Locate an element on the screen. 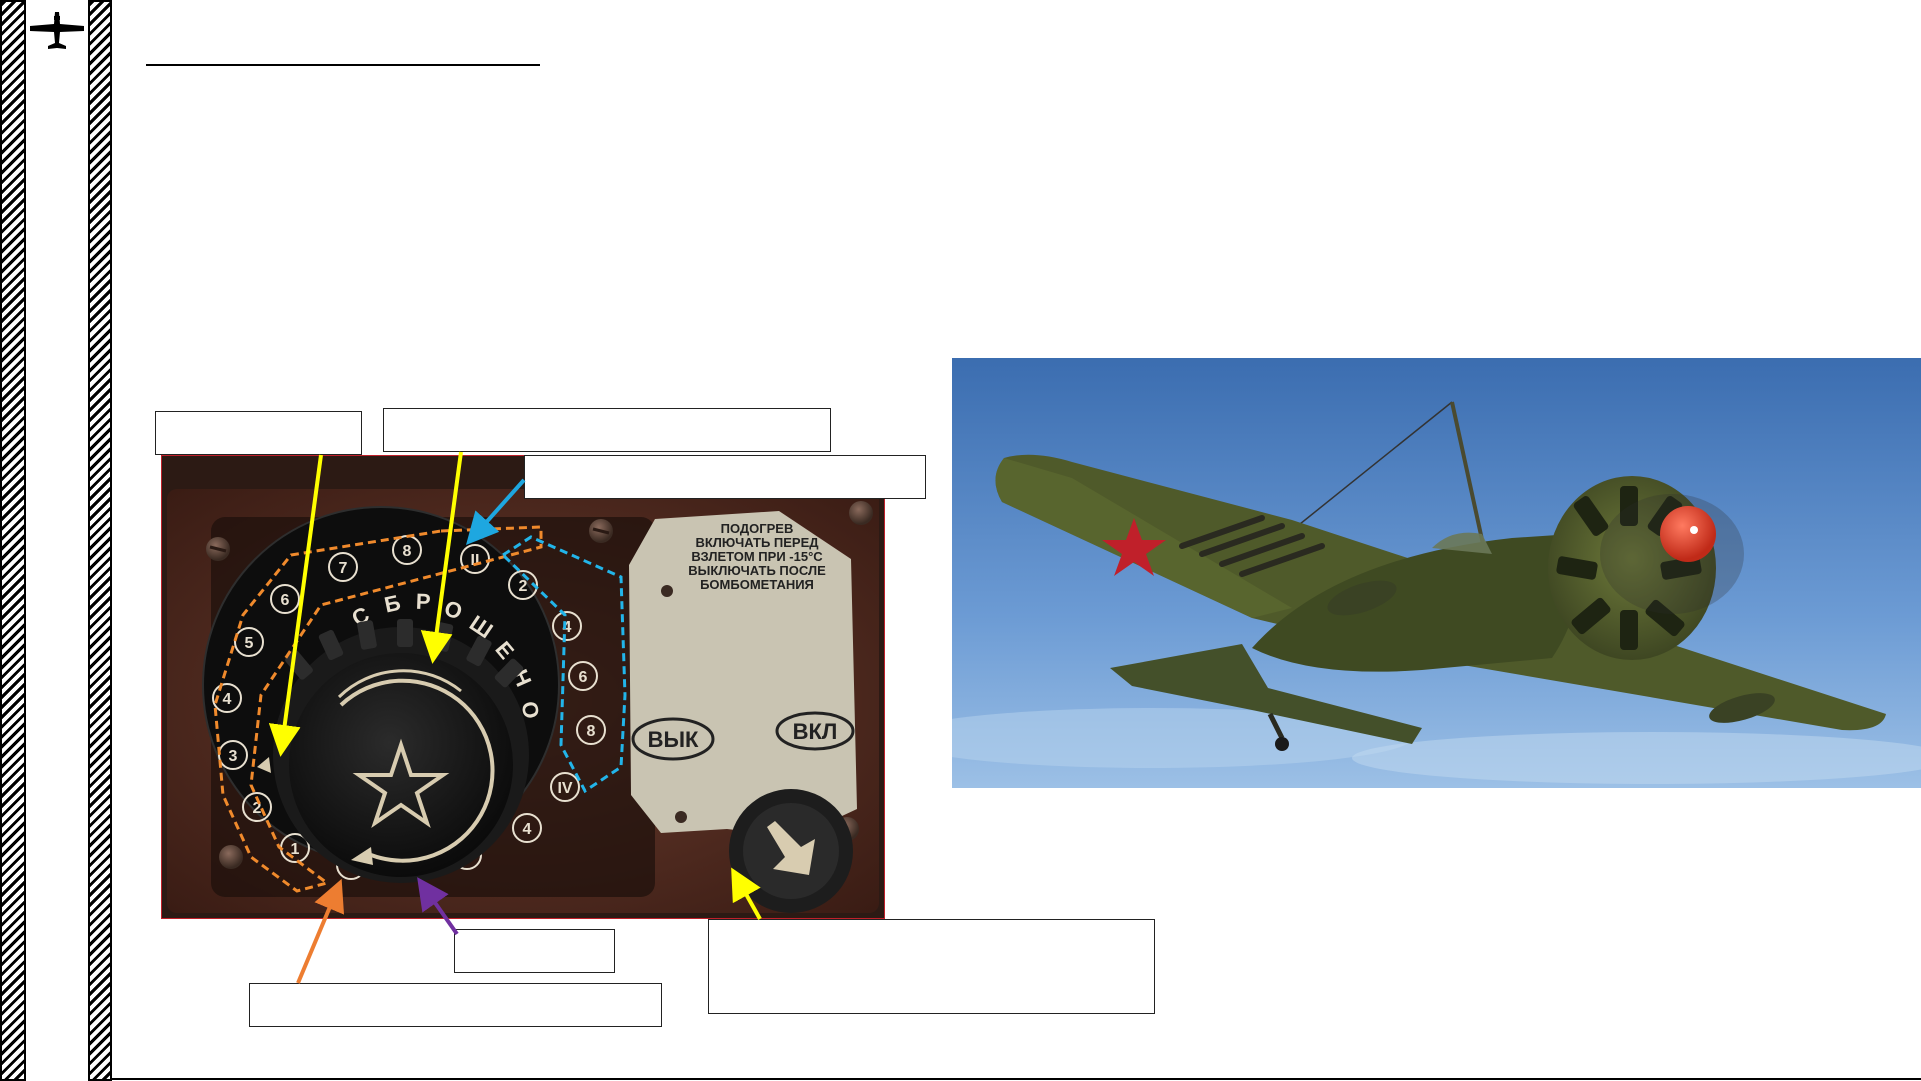 The image size is (1921, 1081). left-hatched-border is located at coordinates (13, 540).